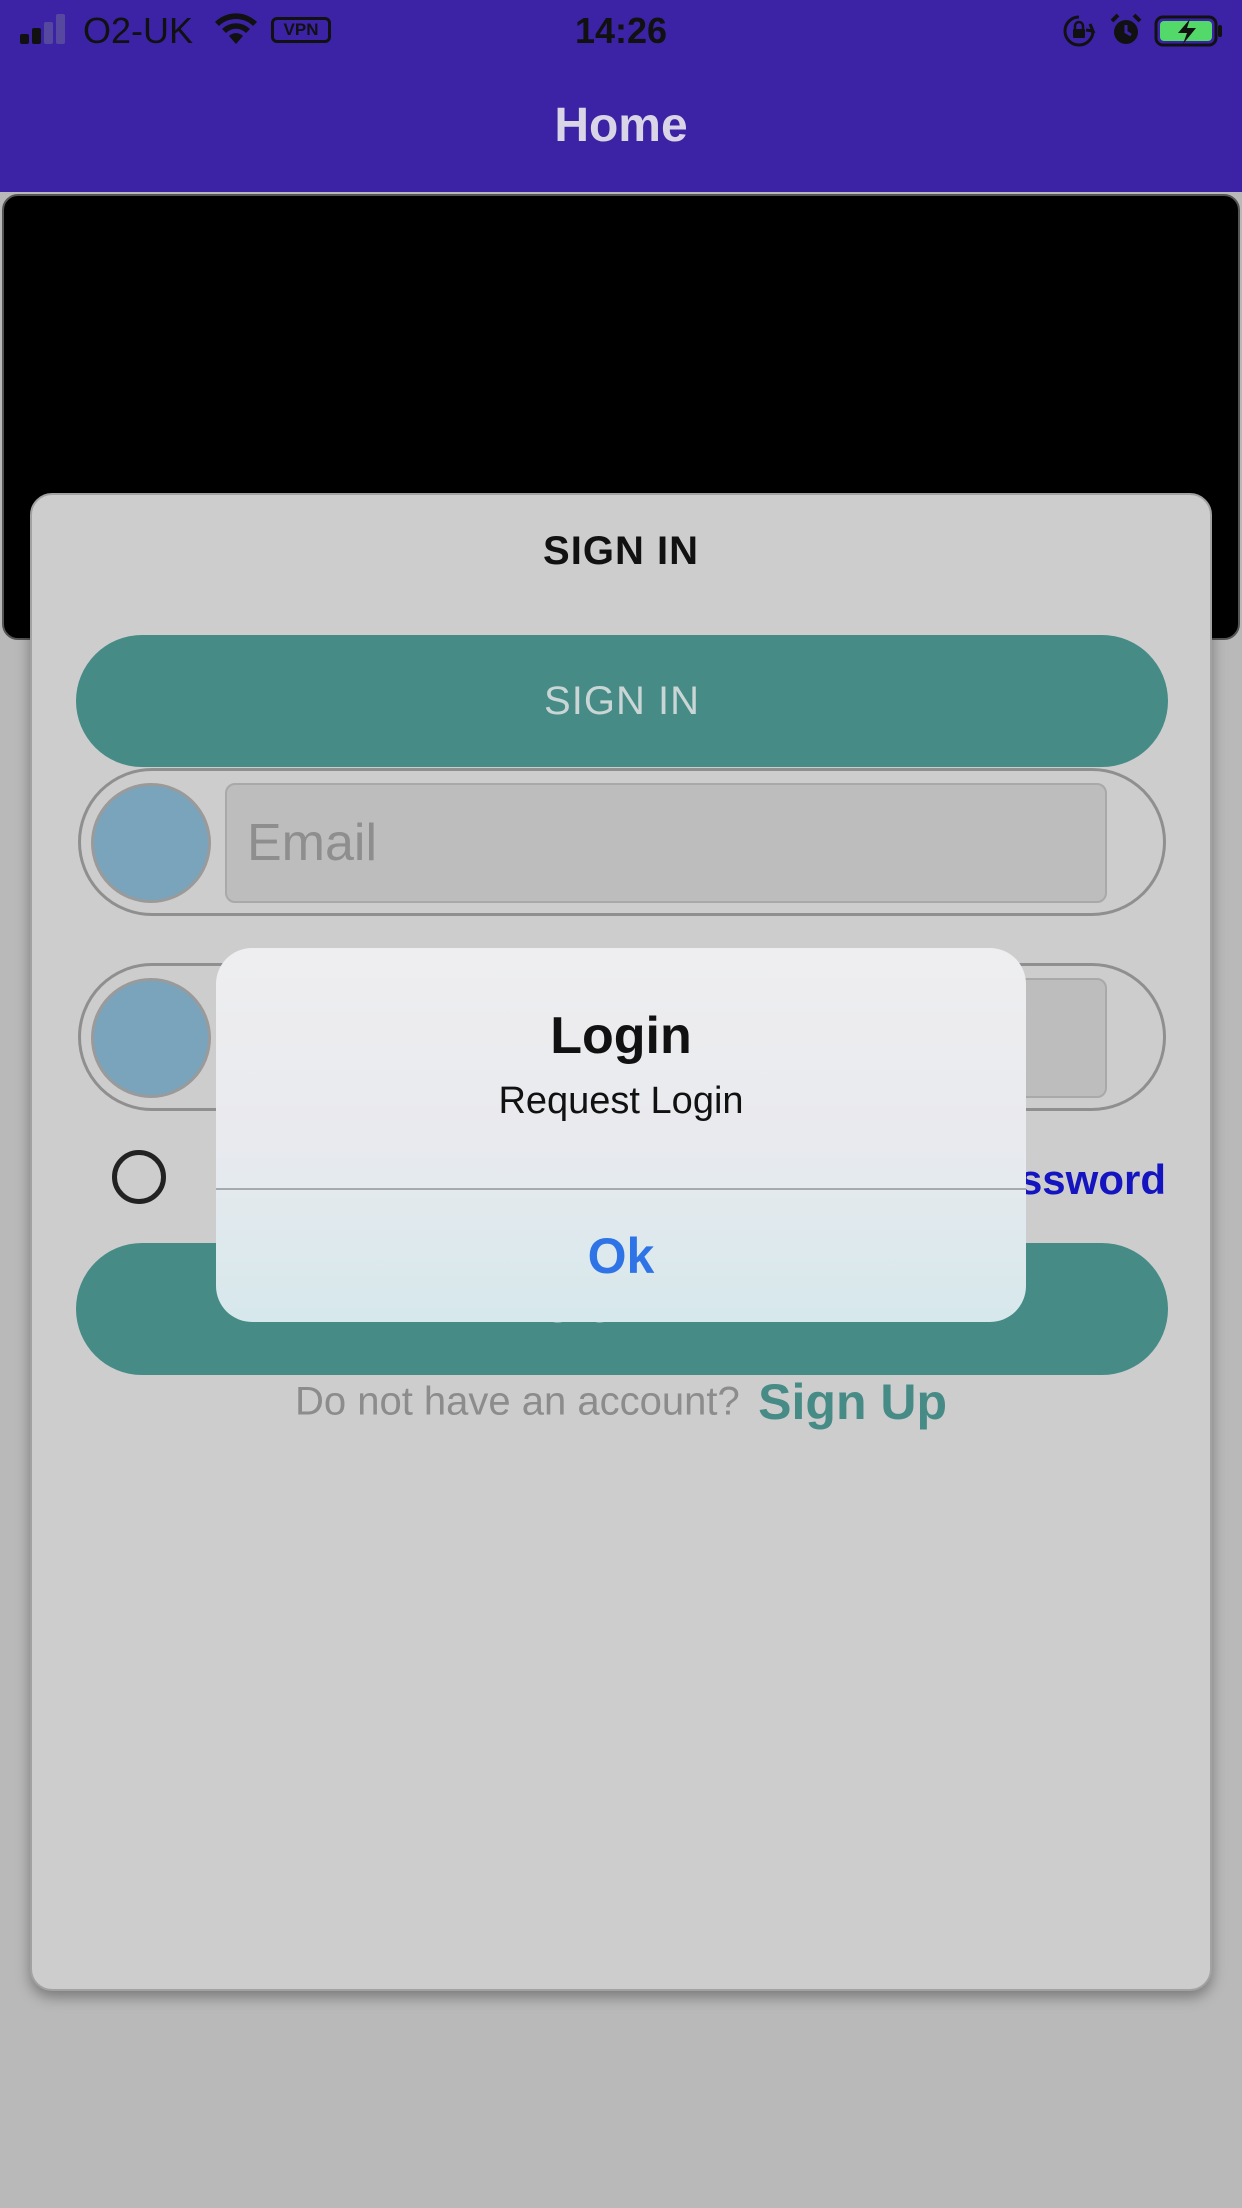 The width and height of the screenshot is (1242, 2208). What do you see at coordinates (621, 1101) in the screenshot?
I see `alert-message: Request Login` at bounding box center [621, 1101].